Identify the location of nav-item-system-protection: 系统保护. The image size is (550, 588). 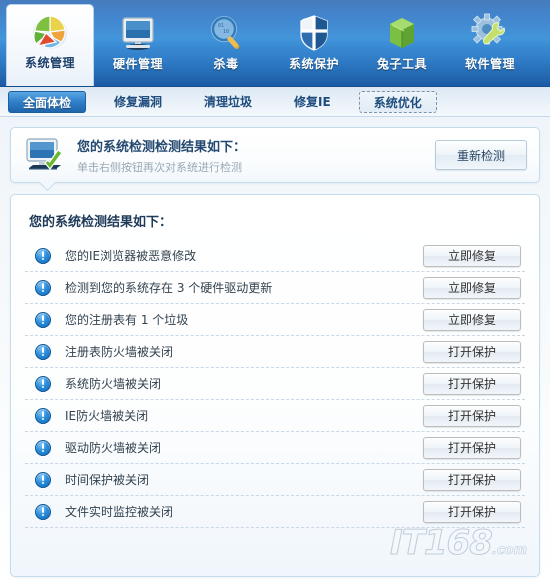
(314, 46).